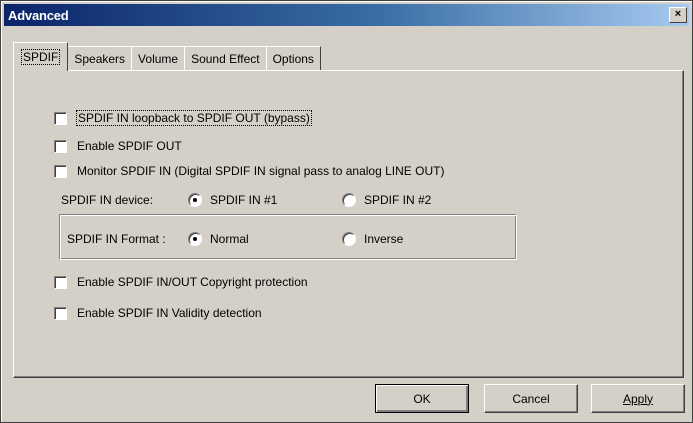 The width and height of the screenshot is (693, 423). I want to click on tab-options-label: Options, so click(293, 59).